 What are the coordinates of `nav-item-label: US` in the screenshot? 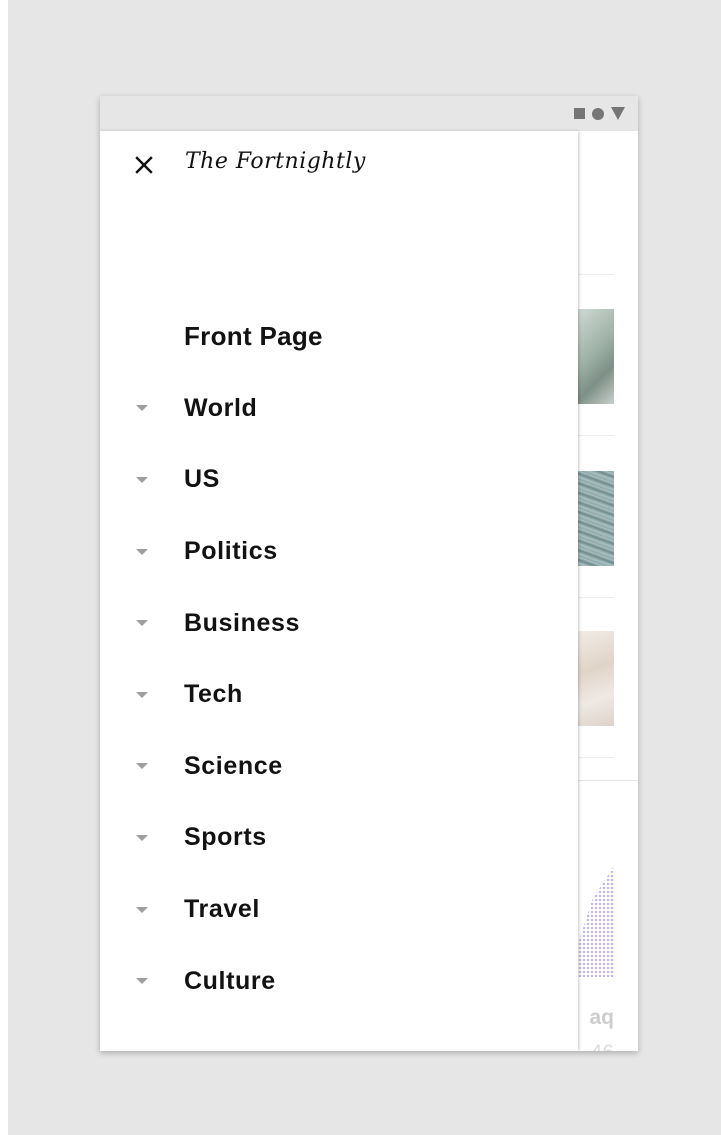 It's located at (202, 479).